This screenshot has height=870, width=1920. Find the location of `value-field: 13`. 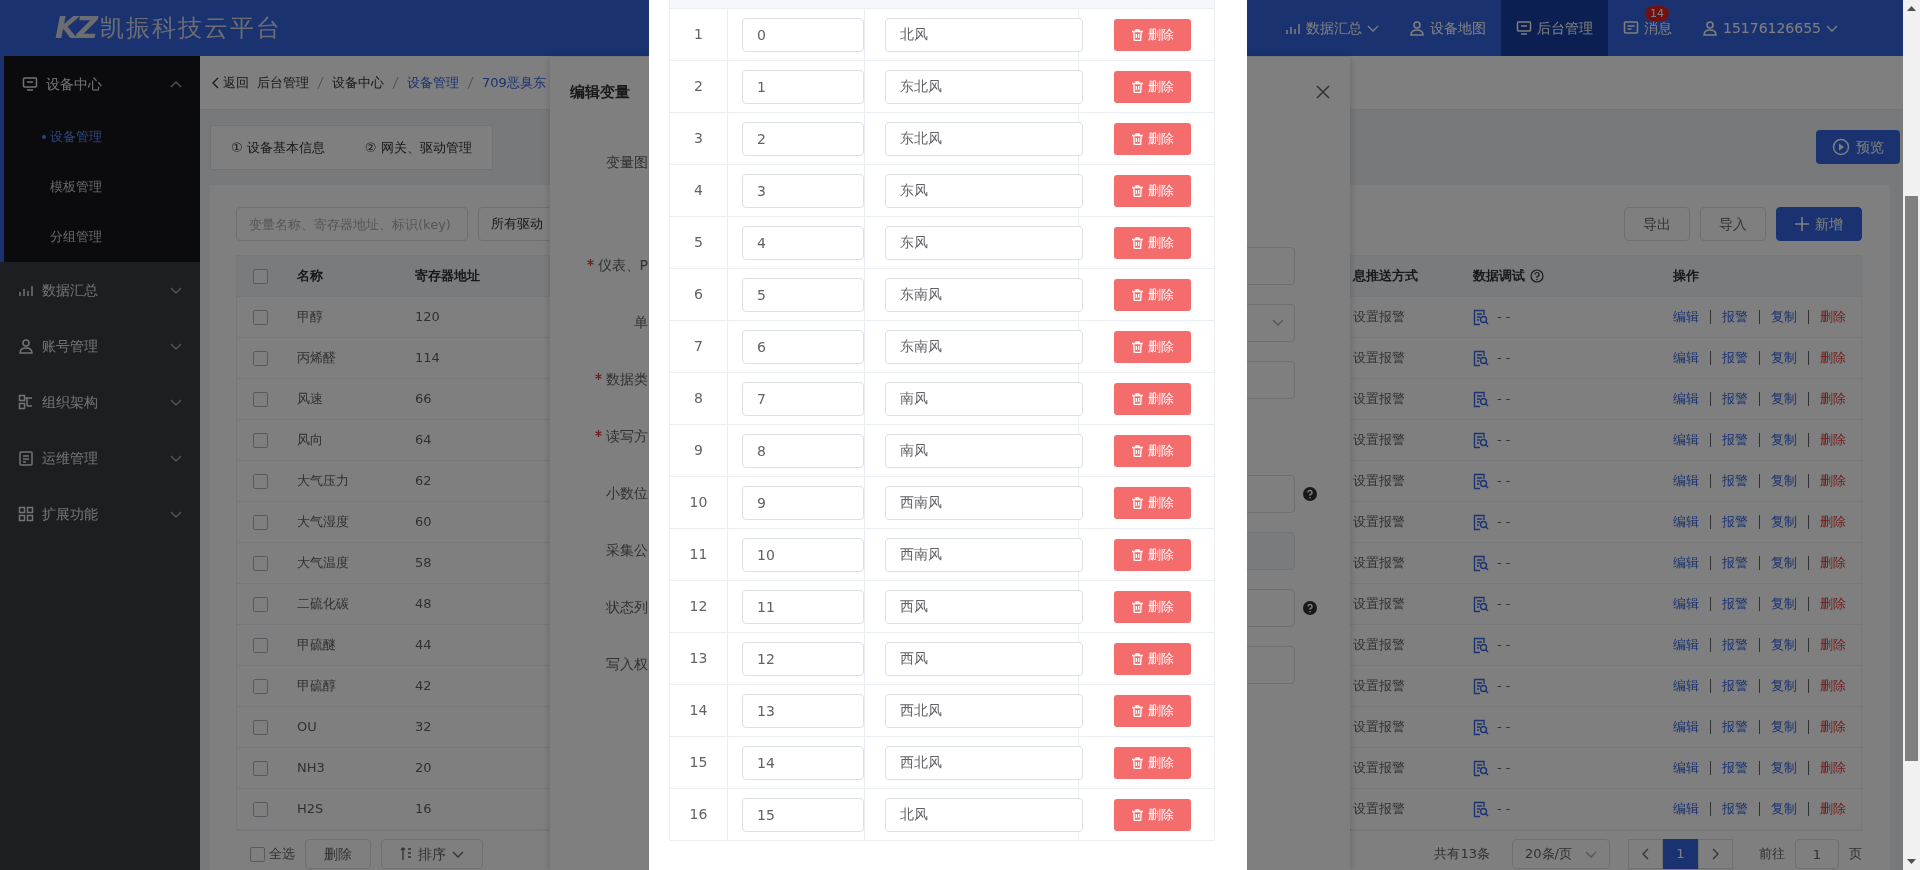

value-field: 13 is located at coordinates (803, 710).